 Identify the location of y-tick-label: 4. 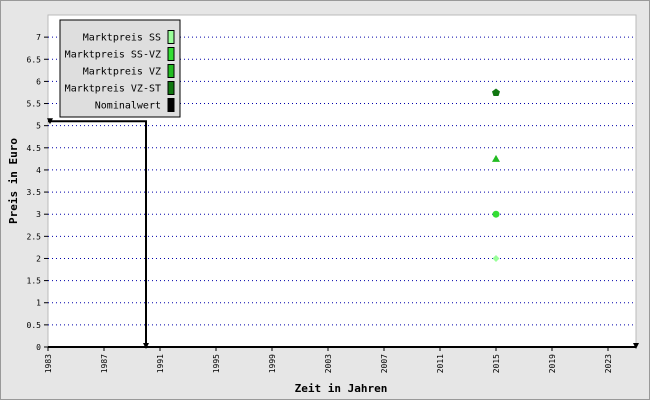
(38, 170).